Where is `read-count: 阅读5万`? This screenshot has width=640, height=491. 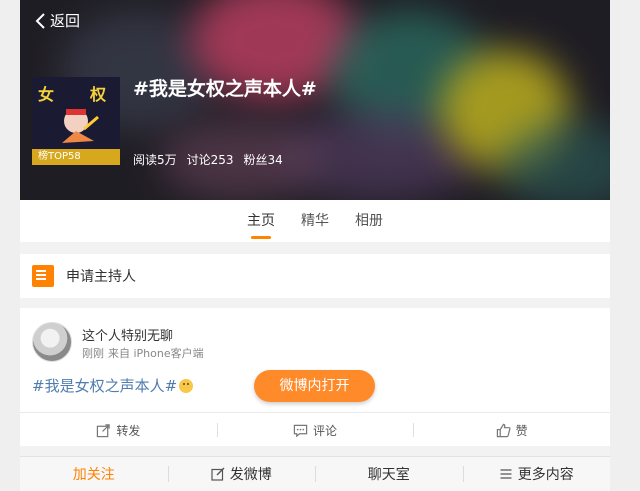 read-count: 阅读5万 is located at coordinates (155, 160).